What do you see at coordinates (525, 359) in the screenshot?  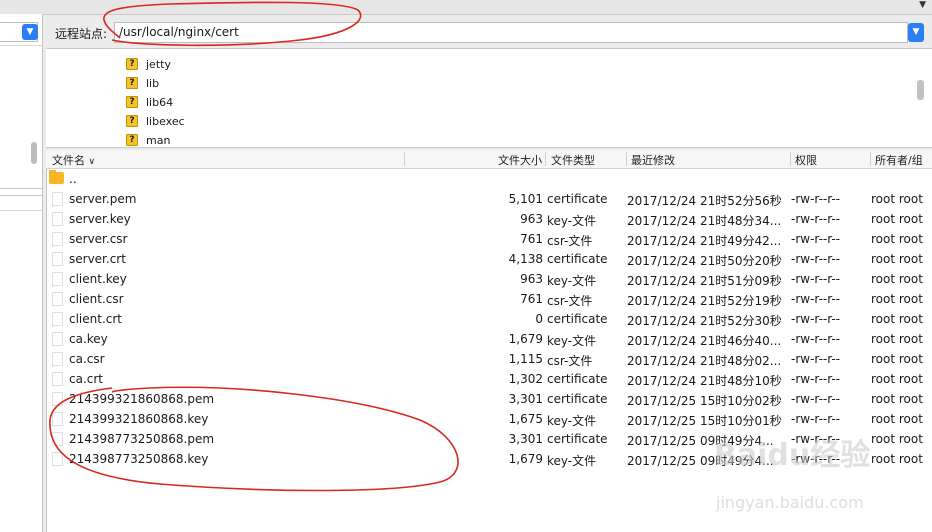 I see `file-size: 1,115` at bounding box center [525, 359].